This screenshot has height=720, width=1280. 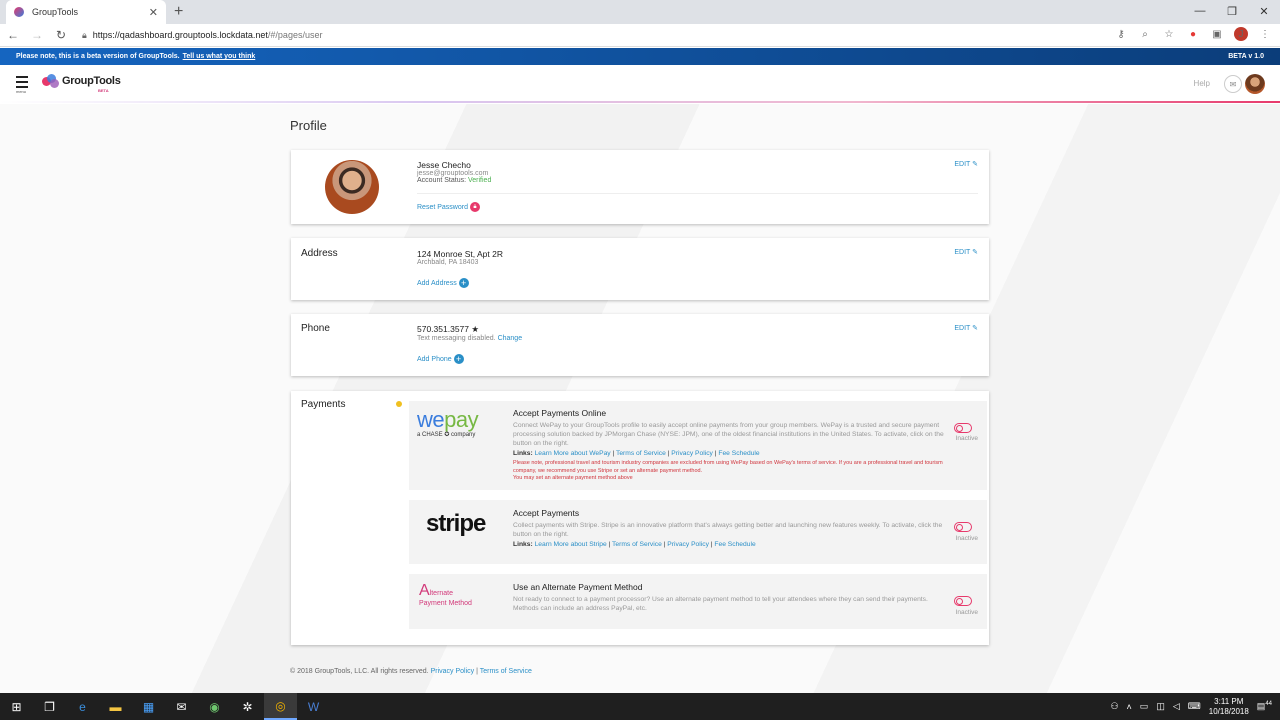 I want to click on hamburger-menu-icon: menu, so click(x=22, y=85).